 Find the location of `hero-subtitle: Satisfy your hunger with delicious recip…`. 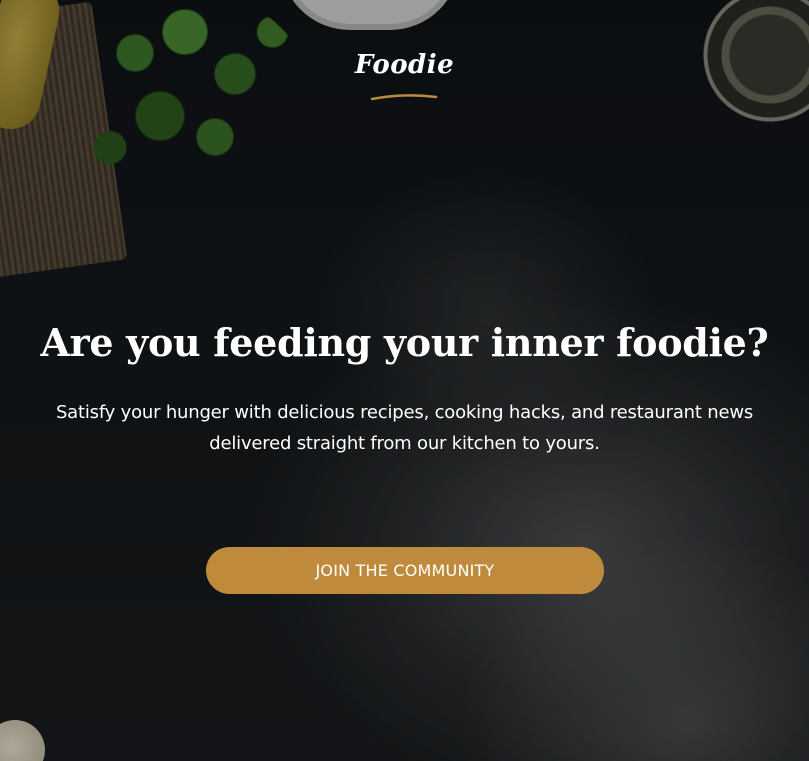

hero-subtitle: Satisfy your hunger with delicious recip… is located at coordinates (404, 428).